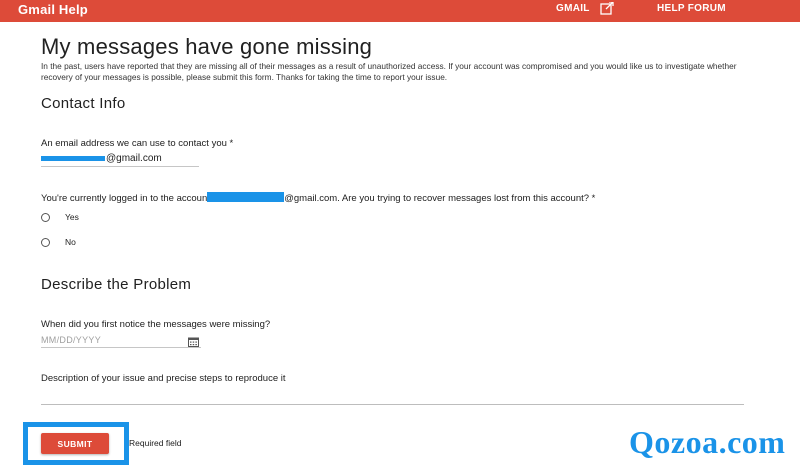 Image resolution: width=800 pixels, height=465 pixels. What do you see at coordinates (707, 442) in the screenshot?
I see `watermark: Qozoa.com` at bounding box center [707, 442].